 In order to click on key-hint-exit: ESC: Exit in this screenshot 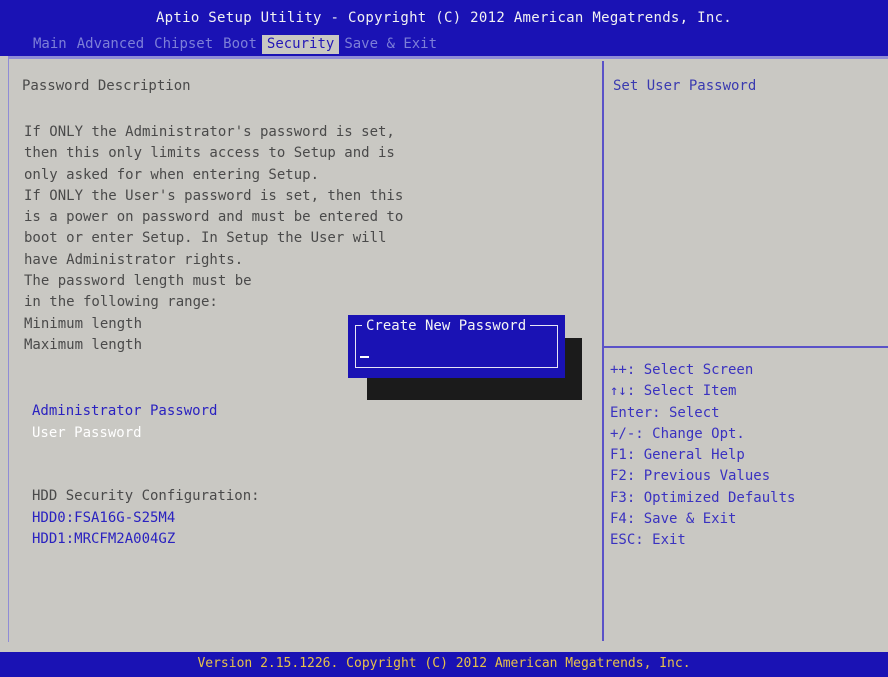, I will do `click(648, 540)`.